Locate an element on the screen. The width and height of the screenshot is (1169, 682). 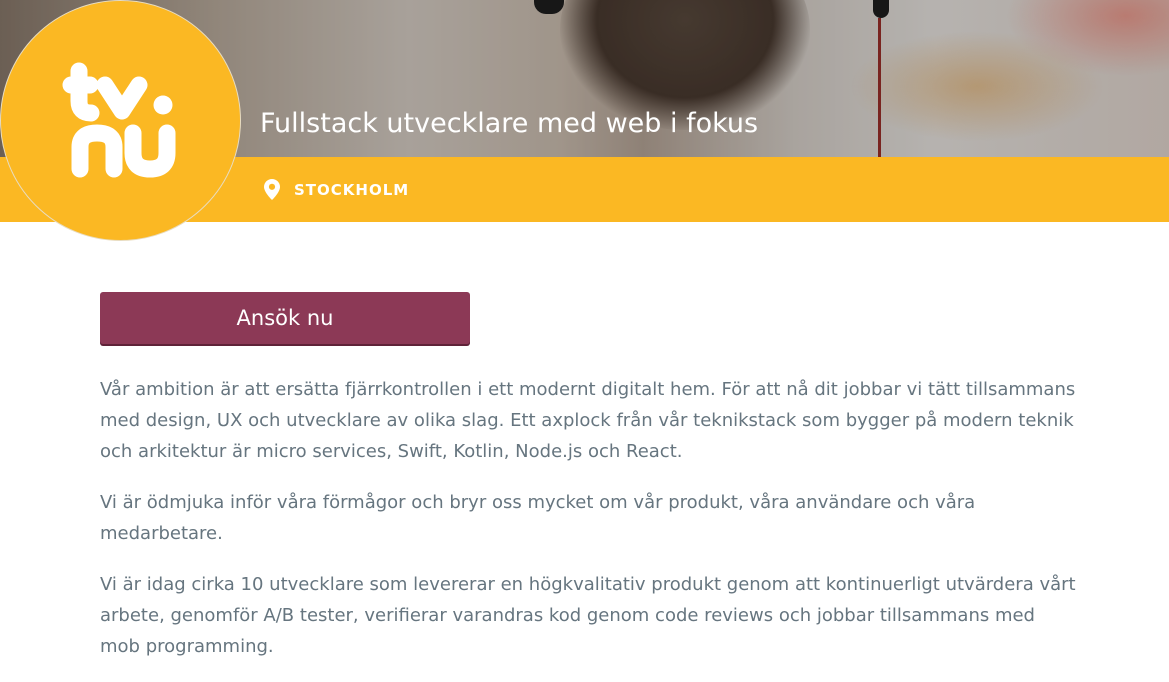
tvnu-logo is located at coordinates (119, 120).